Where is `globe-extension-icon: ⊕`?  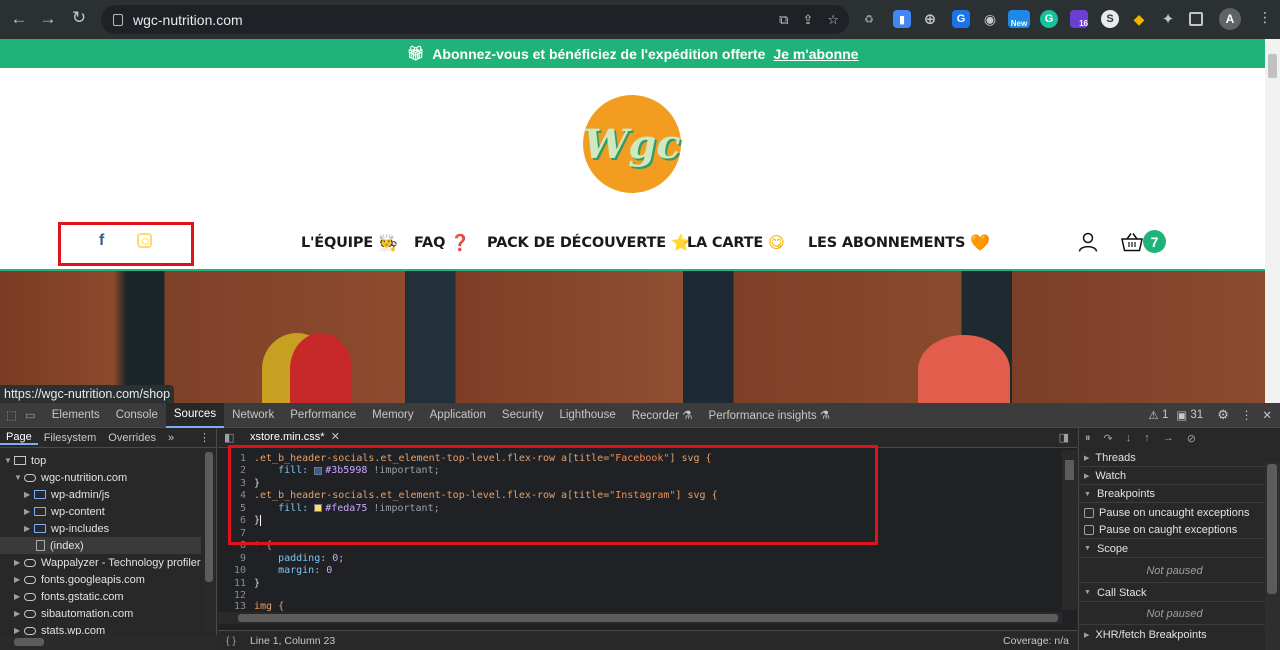 globe-extension-icon: ⊕ is located at coordinates (930, 19).